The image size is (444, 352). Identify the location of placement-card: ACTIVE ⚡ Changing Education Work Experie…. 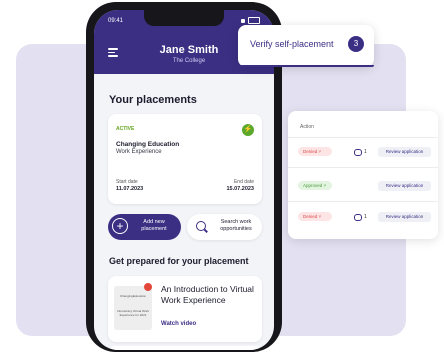
(185, 159).